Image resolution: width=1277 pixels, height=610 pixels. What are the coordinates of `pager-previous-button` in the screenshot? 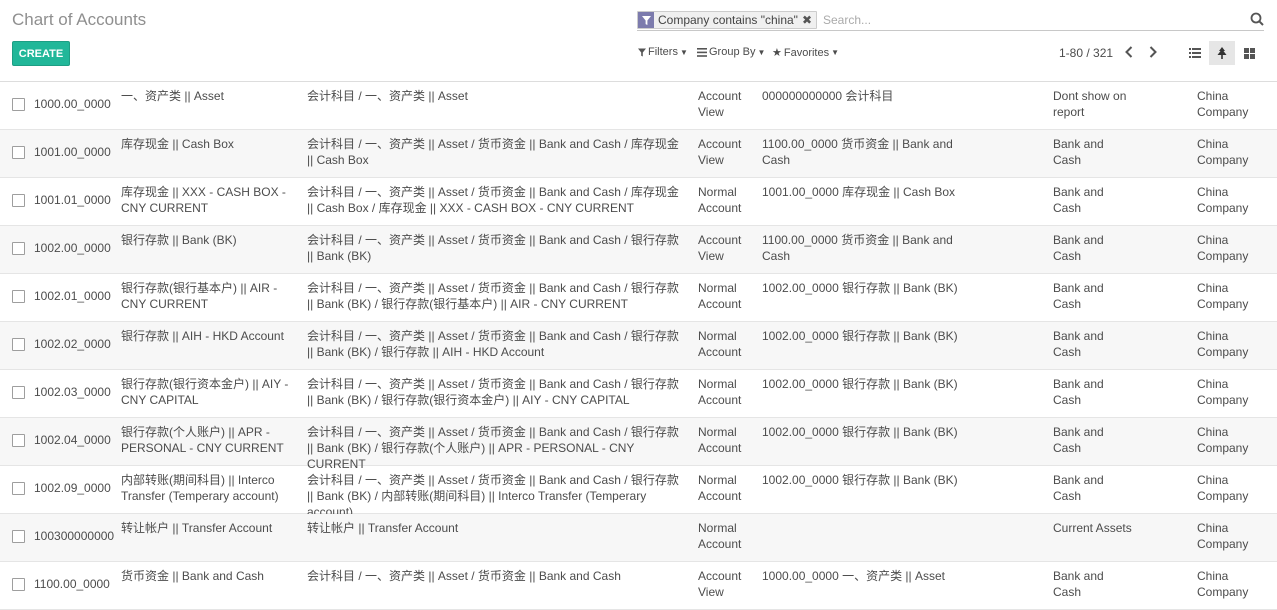 It's located at (1129, 52).